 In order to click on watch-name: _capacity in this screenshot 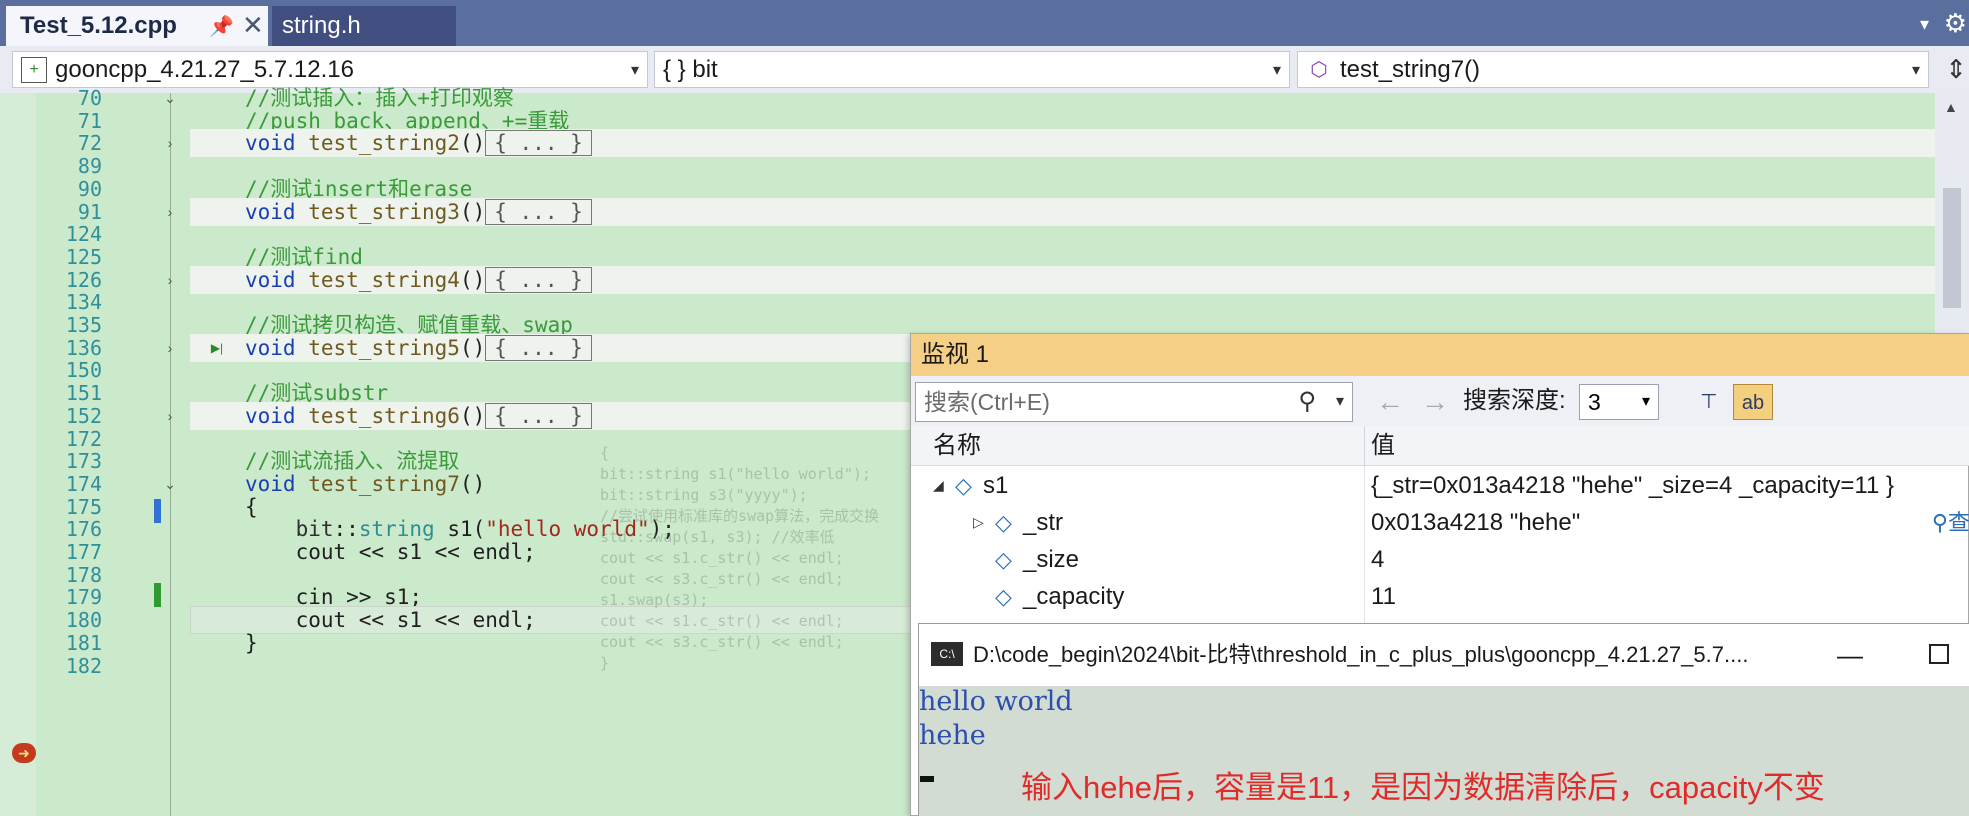, I will do `click(1074, 596)`.